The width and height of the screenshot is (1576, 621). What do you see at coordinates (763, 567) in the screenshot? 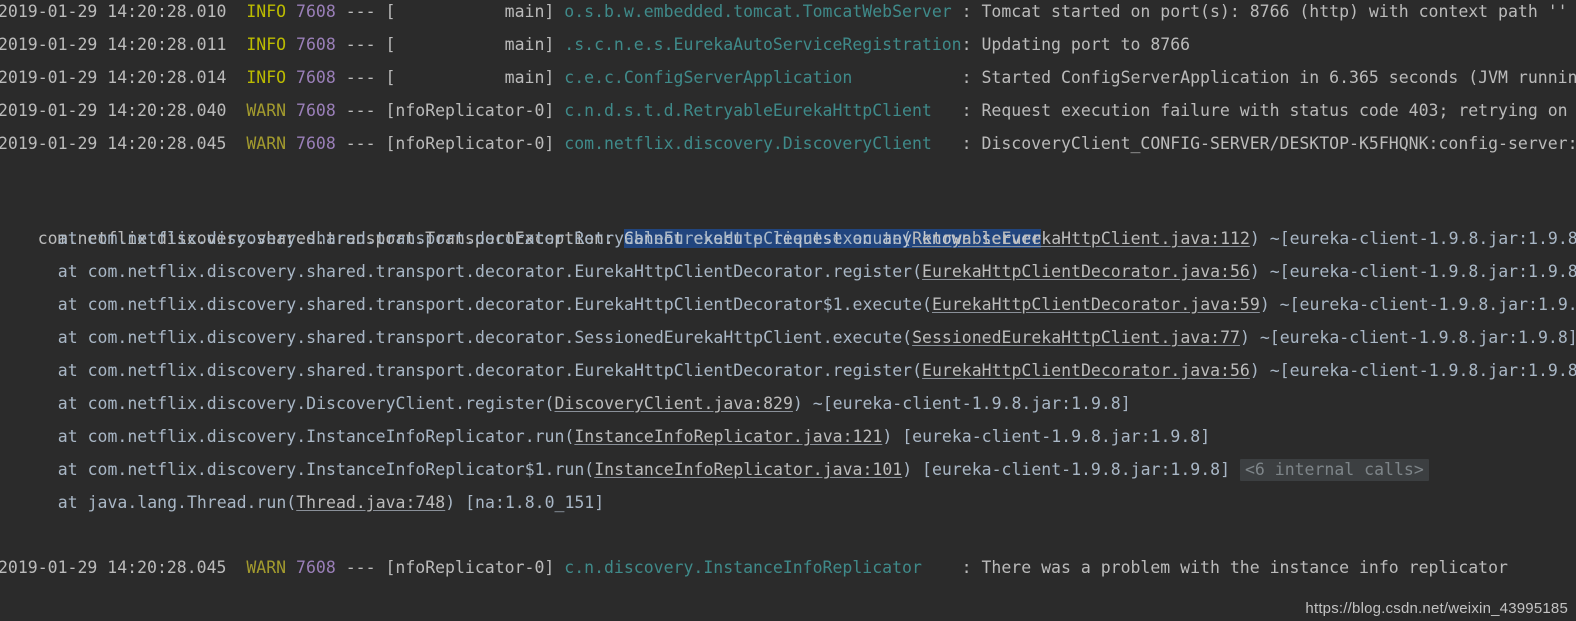
I see `log-logger: c.n.discovery.InstanceInfoReplicator` at bounding box center [763, 567].